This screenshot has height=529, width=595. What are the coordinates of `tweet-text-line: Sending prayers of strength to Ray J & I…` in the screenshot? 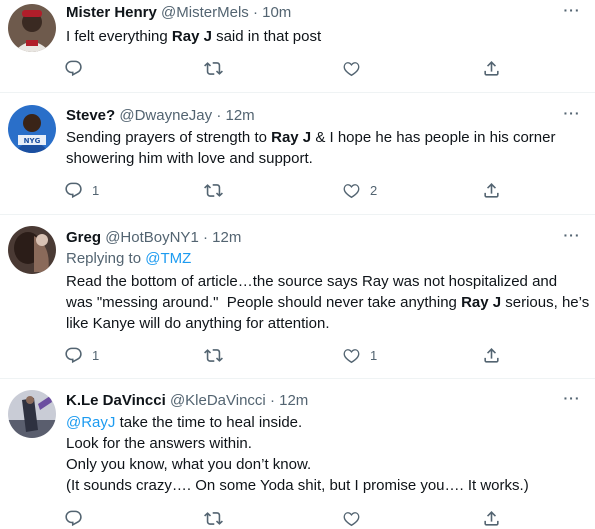 It's located at (326, 137).